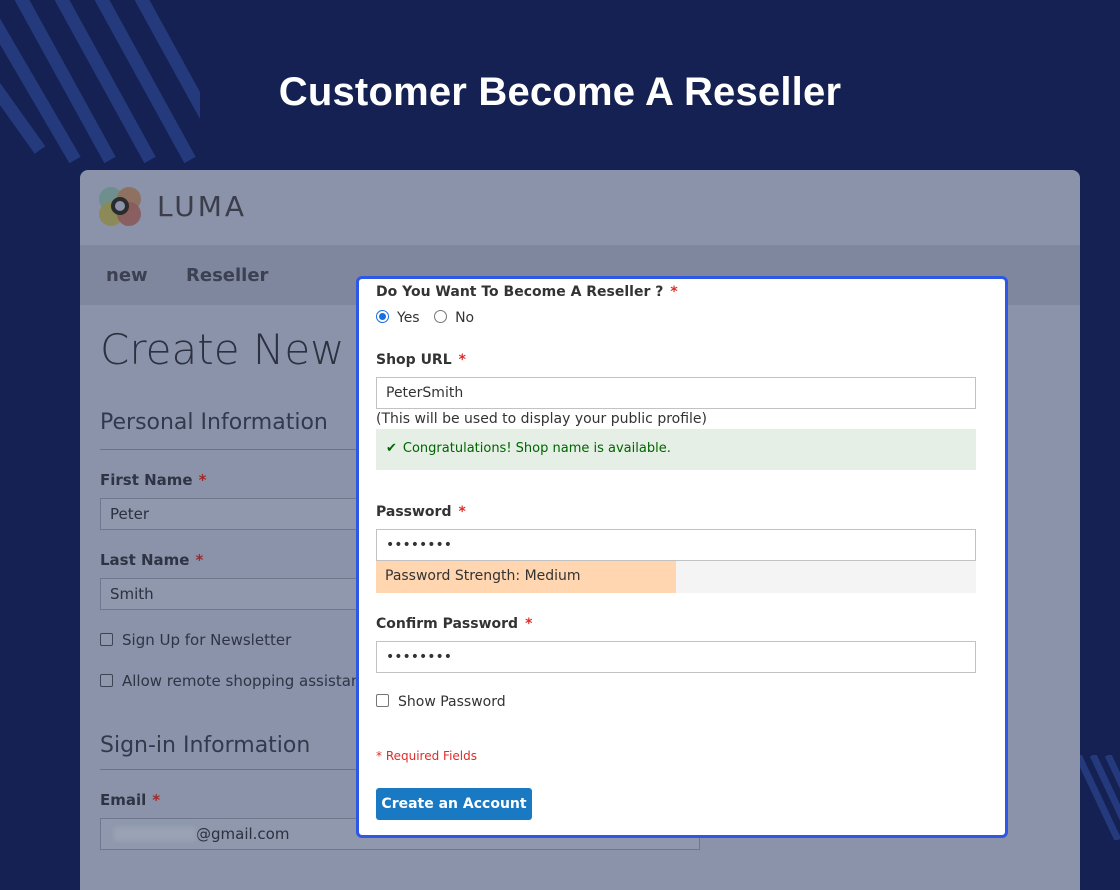 This screenshot has height=890, width=1120. Describe the element at coordinates (441, 316) in the screenshot. I see `radio-no` at that location.